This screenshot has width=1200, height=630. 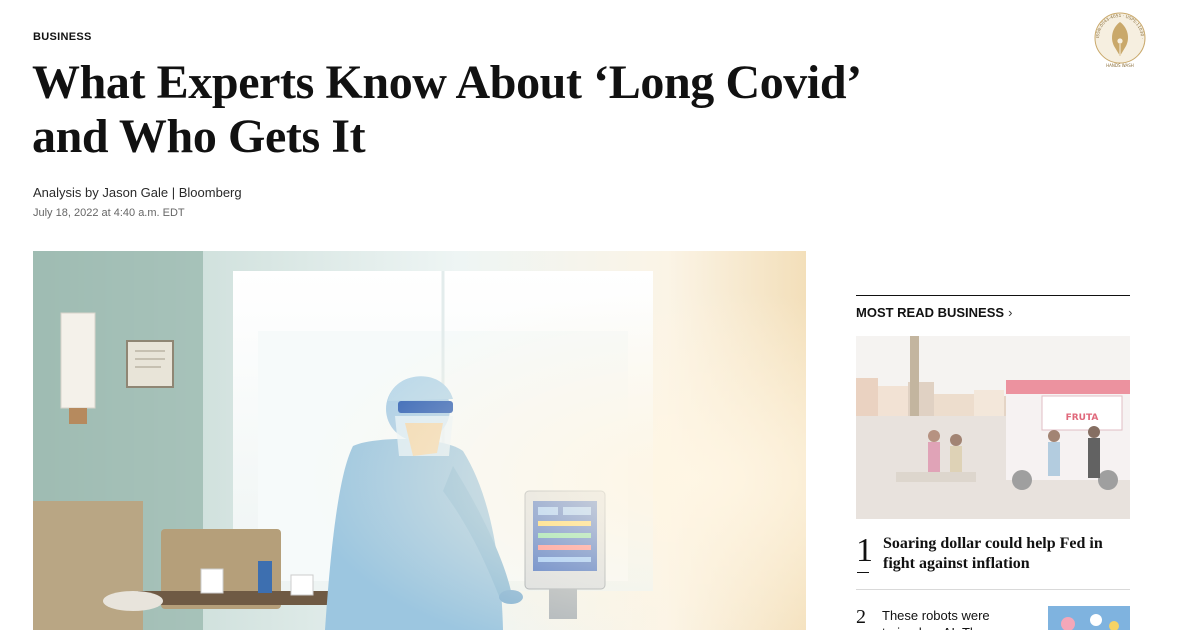 What do you see at coordinates (947, 618) in the screenshot?
I see `most-read-item-title: These robots were trained on AI. They` at bounding box center [947, 618].